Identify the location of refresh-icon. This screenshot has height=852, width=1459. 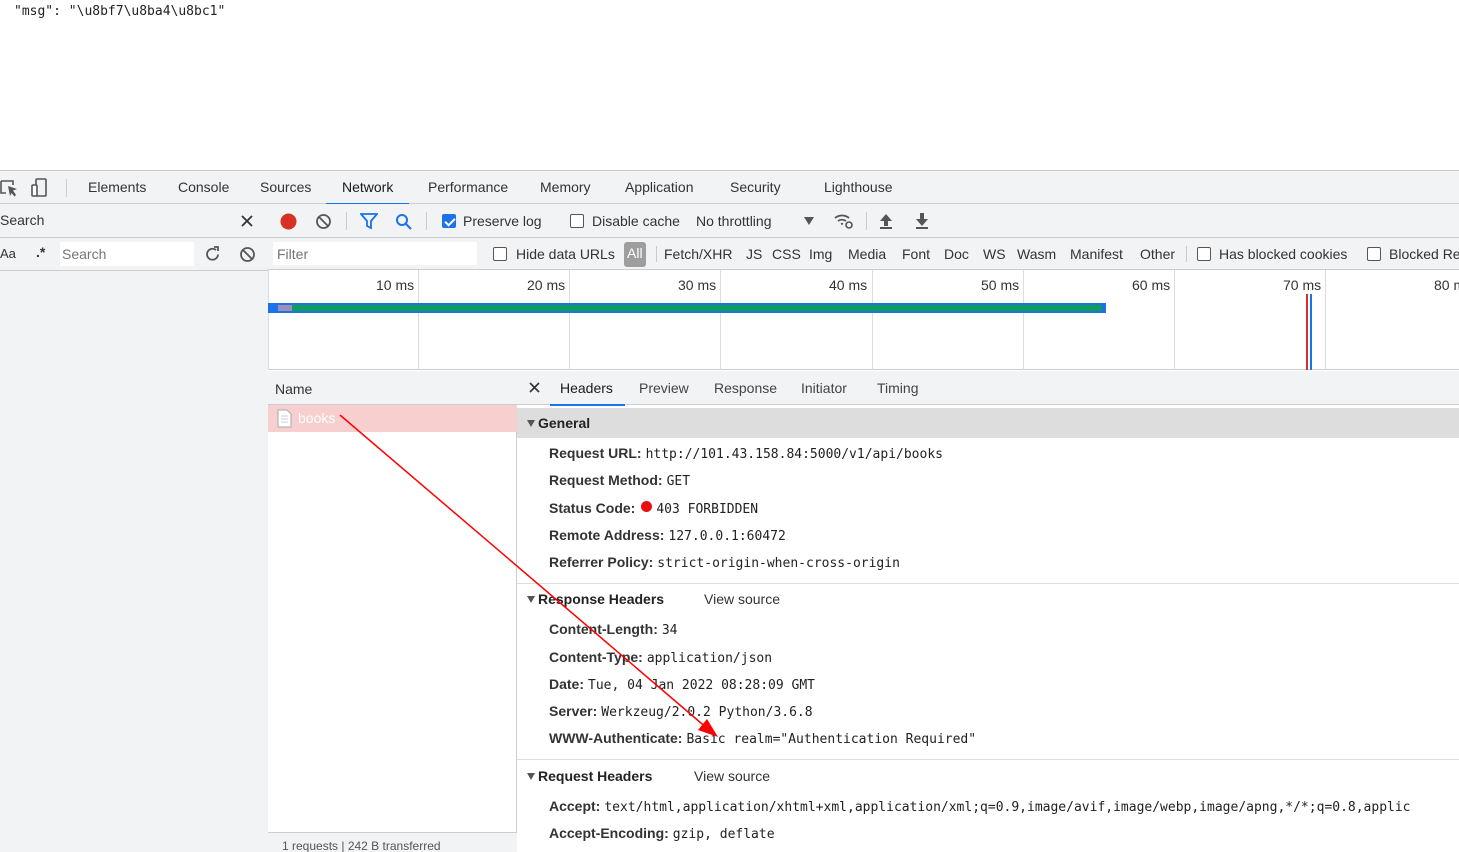
(212, 254).